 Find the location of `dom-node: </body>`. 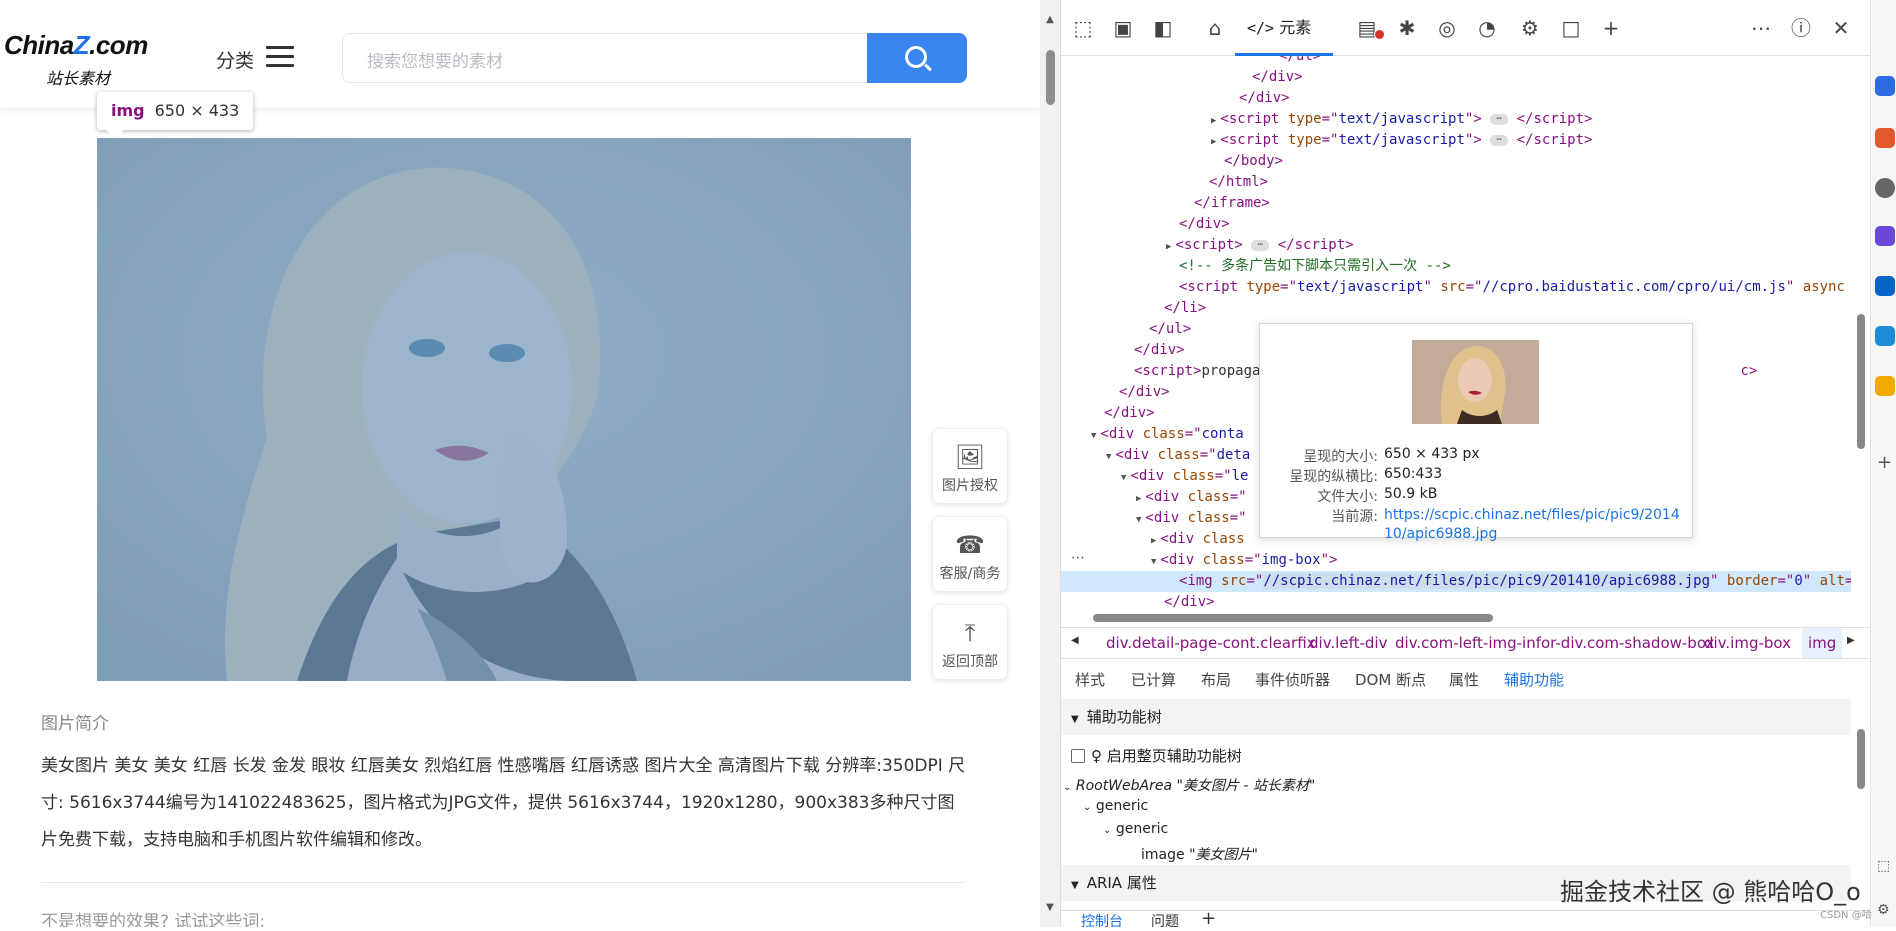

dom-node: </body> is located at coordinates (1172, 161).